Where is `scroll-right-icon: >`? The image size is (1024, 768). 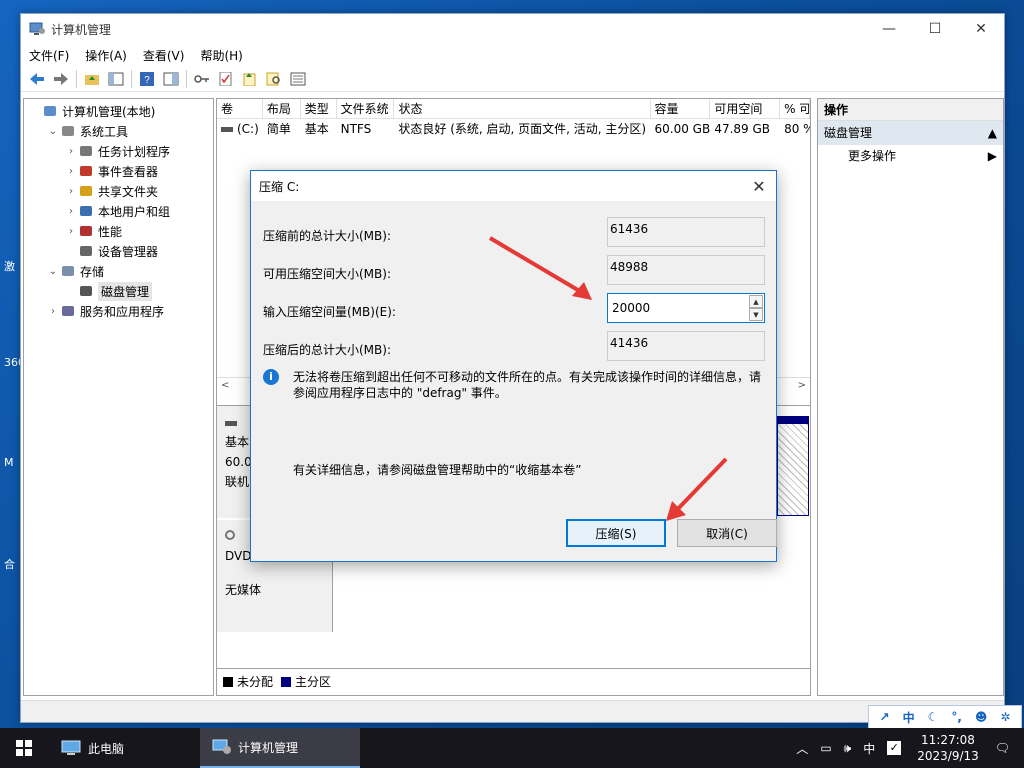 scroll-right-icon: > is located at coordinates (802, 385).